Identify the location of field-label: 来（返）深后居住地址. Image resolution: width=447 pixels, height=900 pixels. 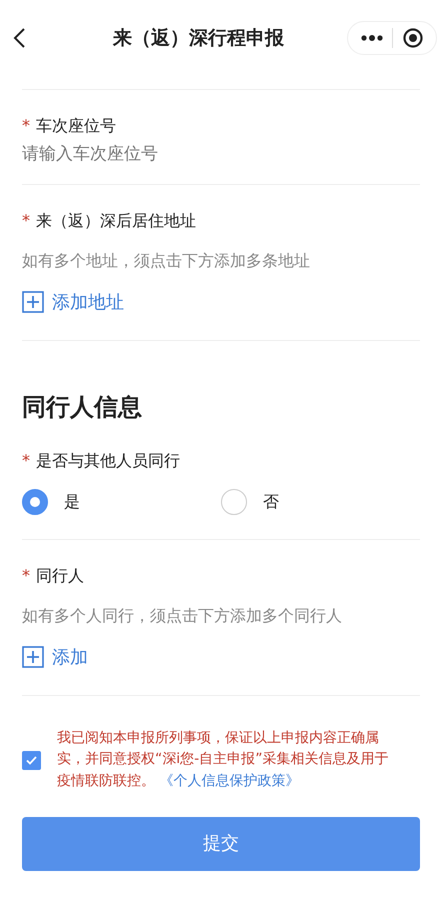
(116, 221).